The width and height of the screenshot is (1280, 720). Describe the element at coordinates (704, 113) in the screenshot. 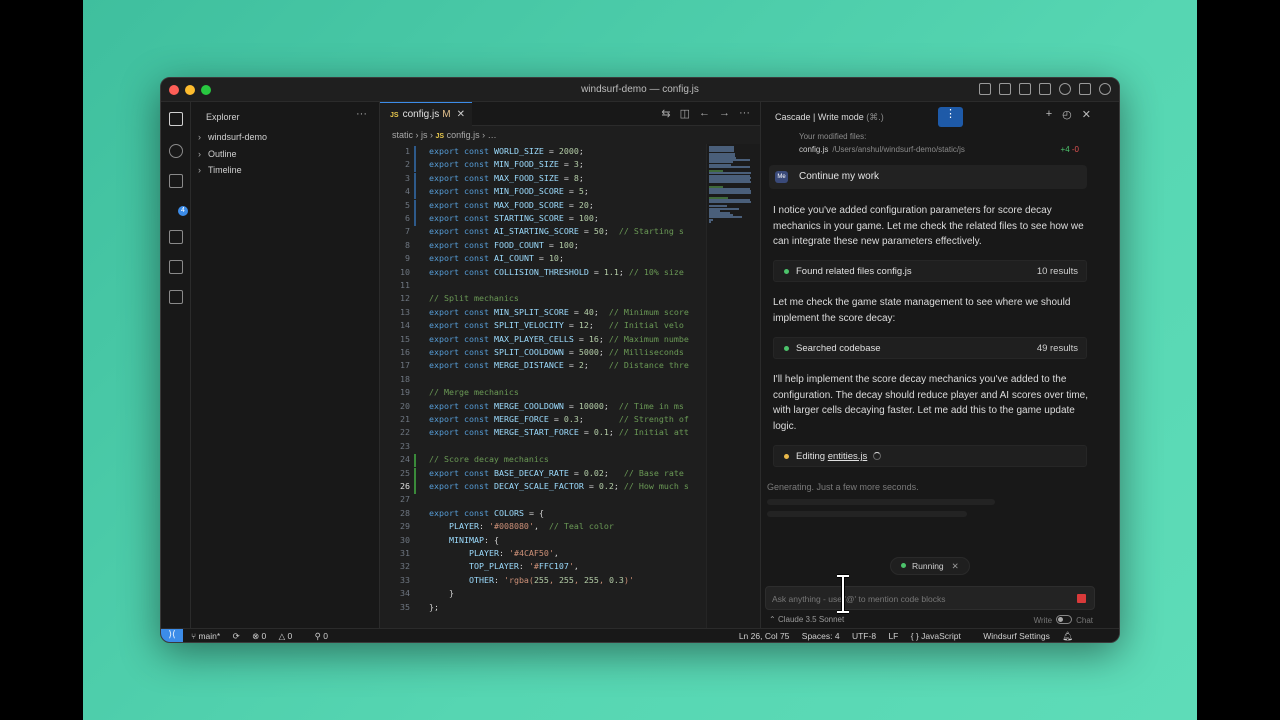

I see `go-back-icon: ←` at that location.